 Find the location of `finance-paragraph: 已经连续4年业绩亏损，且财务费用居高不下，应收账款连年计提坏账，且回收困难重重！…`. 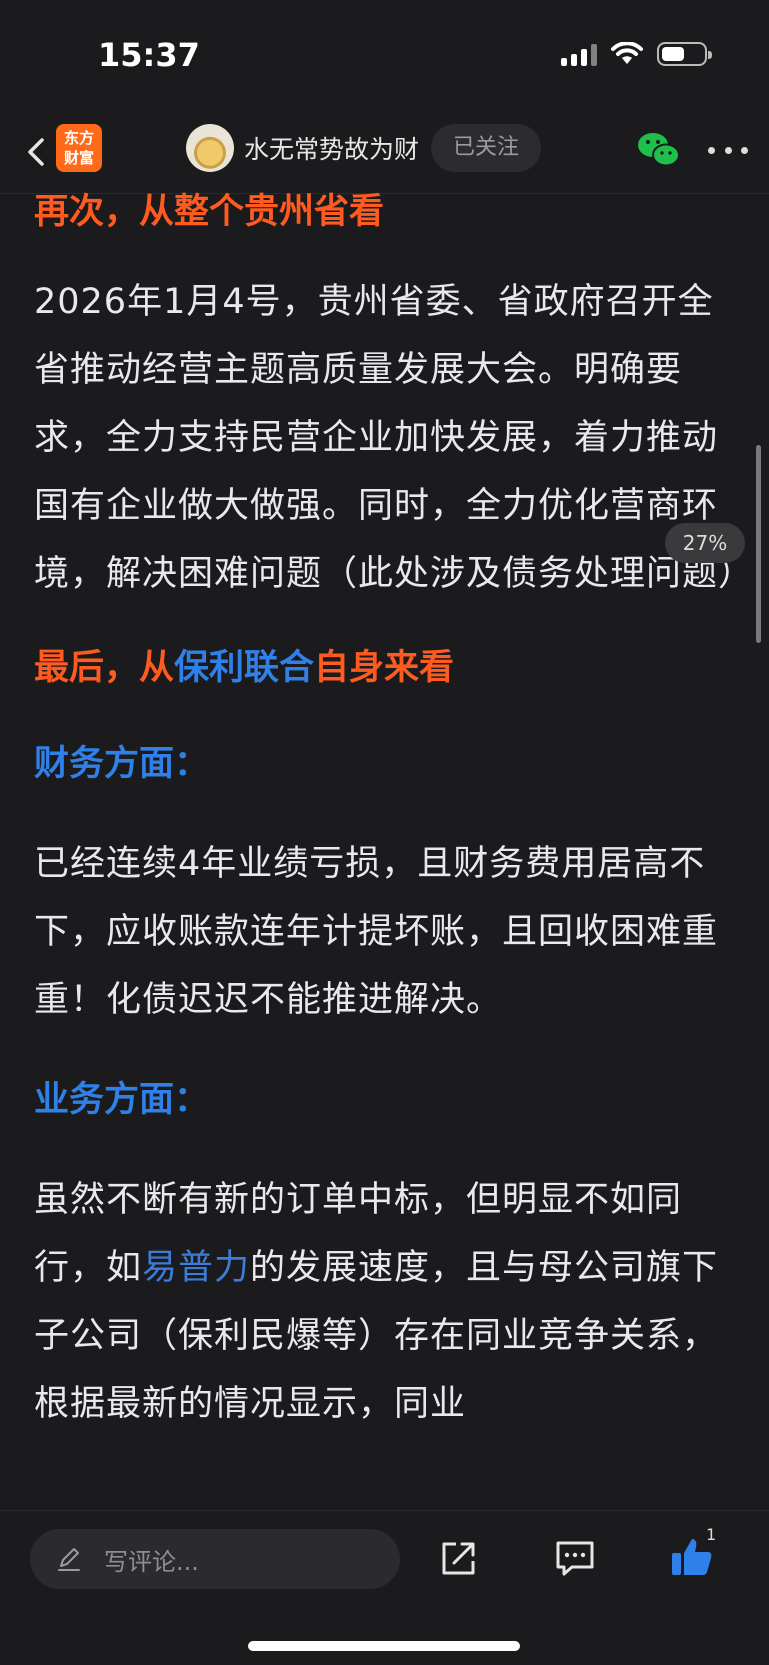

finance-paragraph: 已经连续4年业绩亏损，且财务费用居高不下，应收账款连年计提坏账，且回收困难重重！… is located at coordinates (376, 932).